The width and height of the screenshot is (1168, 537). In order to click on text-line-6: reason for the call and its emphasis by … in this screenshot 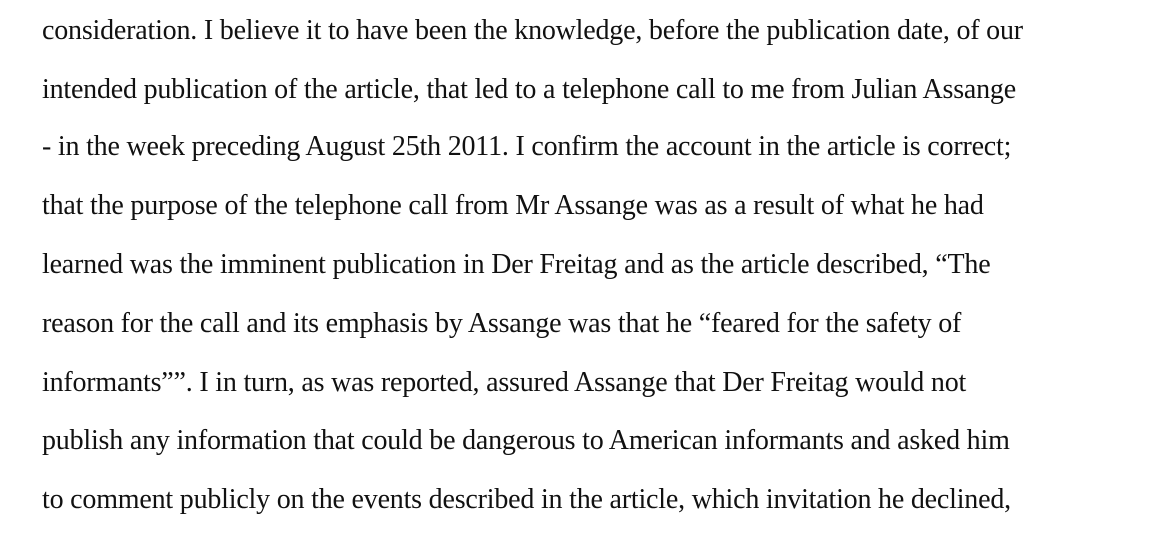, I will do `click(502, 323)`.